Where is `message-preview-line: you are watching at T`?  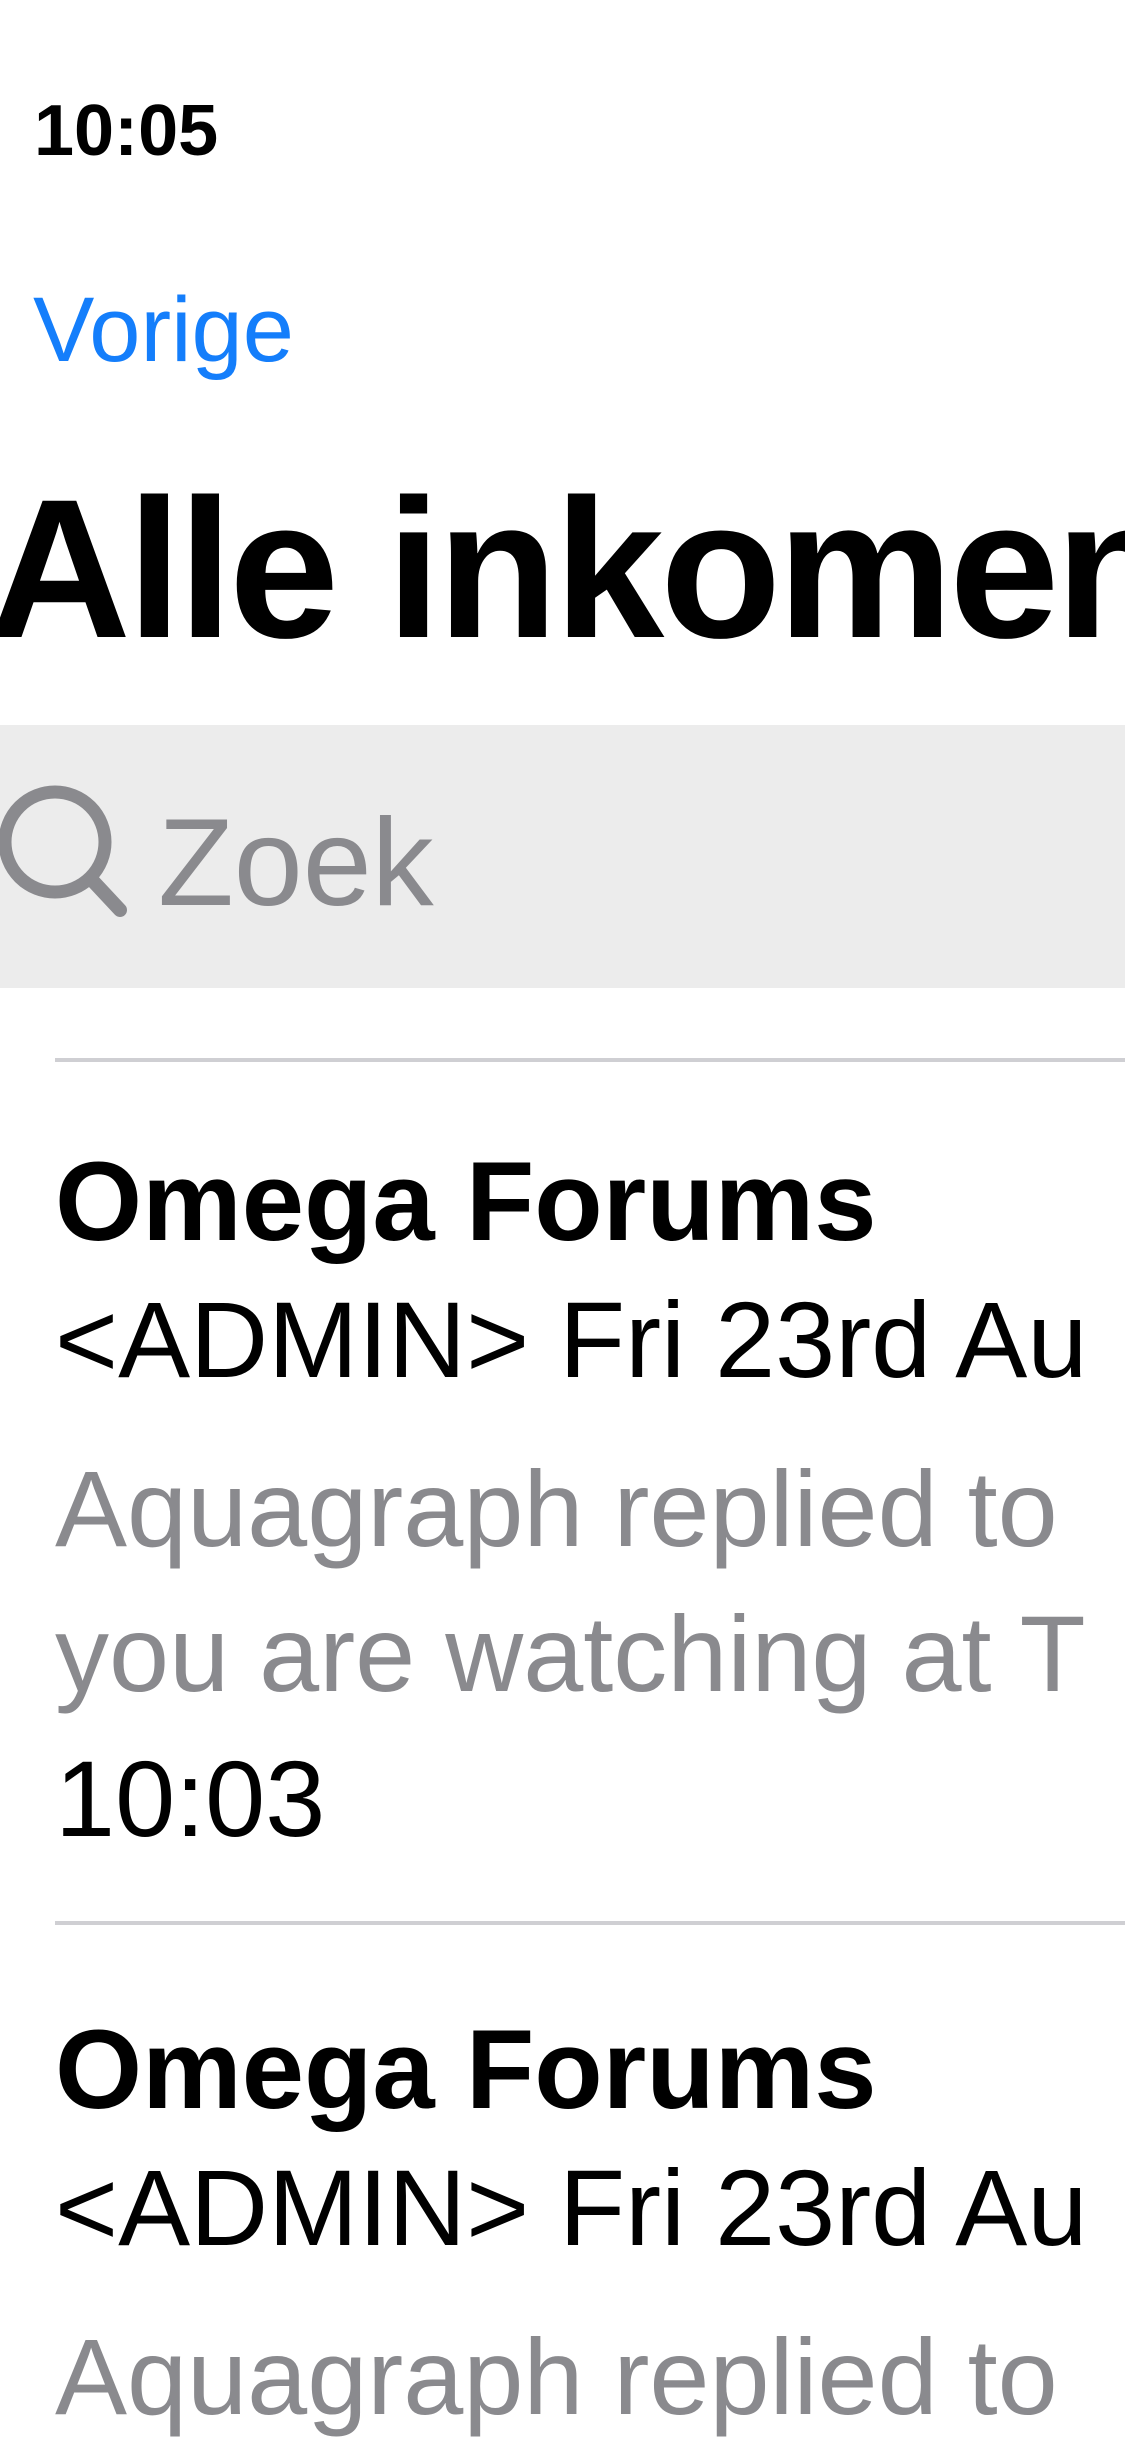 message-preview-line: you are watching at T is located at coordinates (570, 1653).